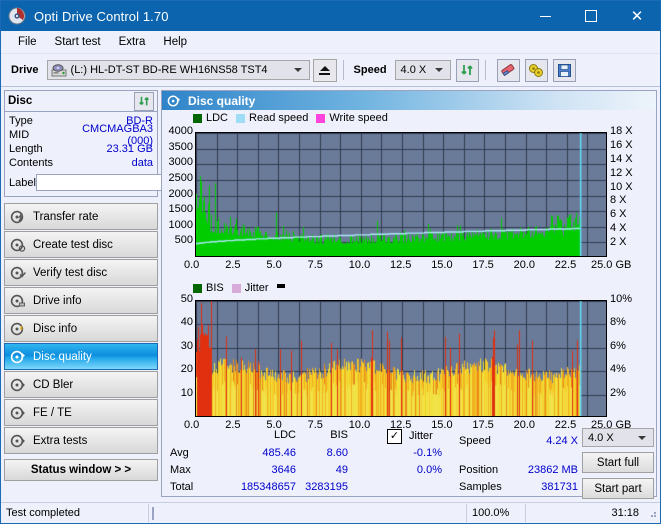 This screenshot has width=661, height=524. What do you see at coordinates (467, 70) in the screenshot?
I see `refresh-button` at bounding box center [467, 70].